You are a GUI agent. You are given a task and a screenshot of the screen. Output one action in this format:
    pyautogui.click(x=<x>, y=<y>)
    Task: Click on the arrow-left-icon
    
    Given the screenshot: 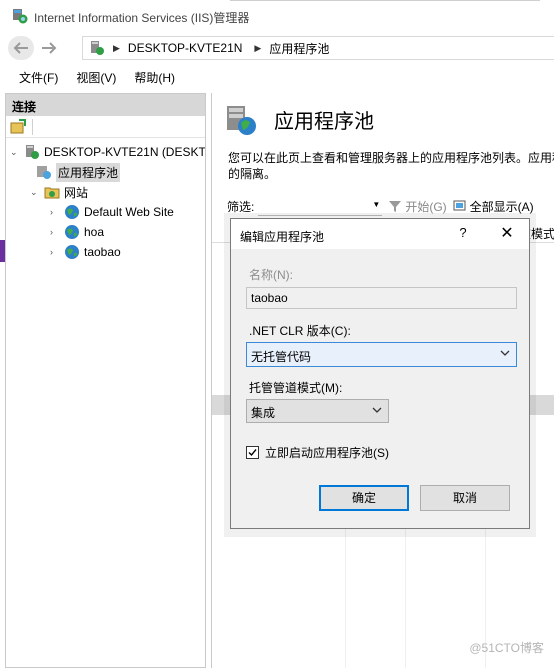 What is the action you would take?
    pyautogui.click(x=20, y=48)
    